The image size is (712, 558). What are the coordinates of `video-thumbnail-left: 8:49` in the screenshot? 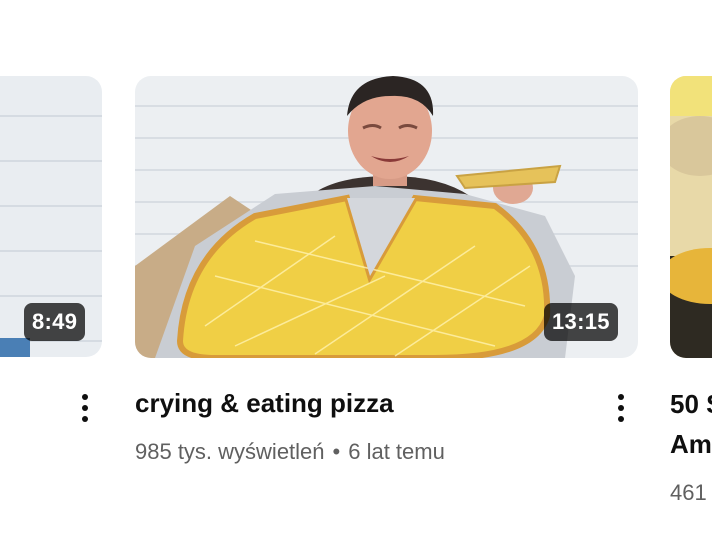 It's located at (51, 216).